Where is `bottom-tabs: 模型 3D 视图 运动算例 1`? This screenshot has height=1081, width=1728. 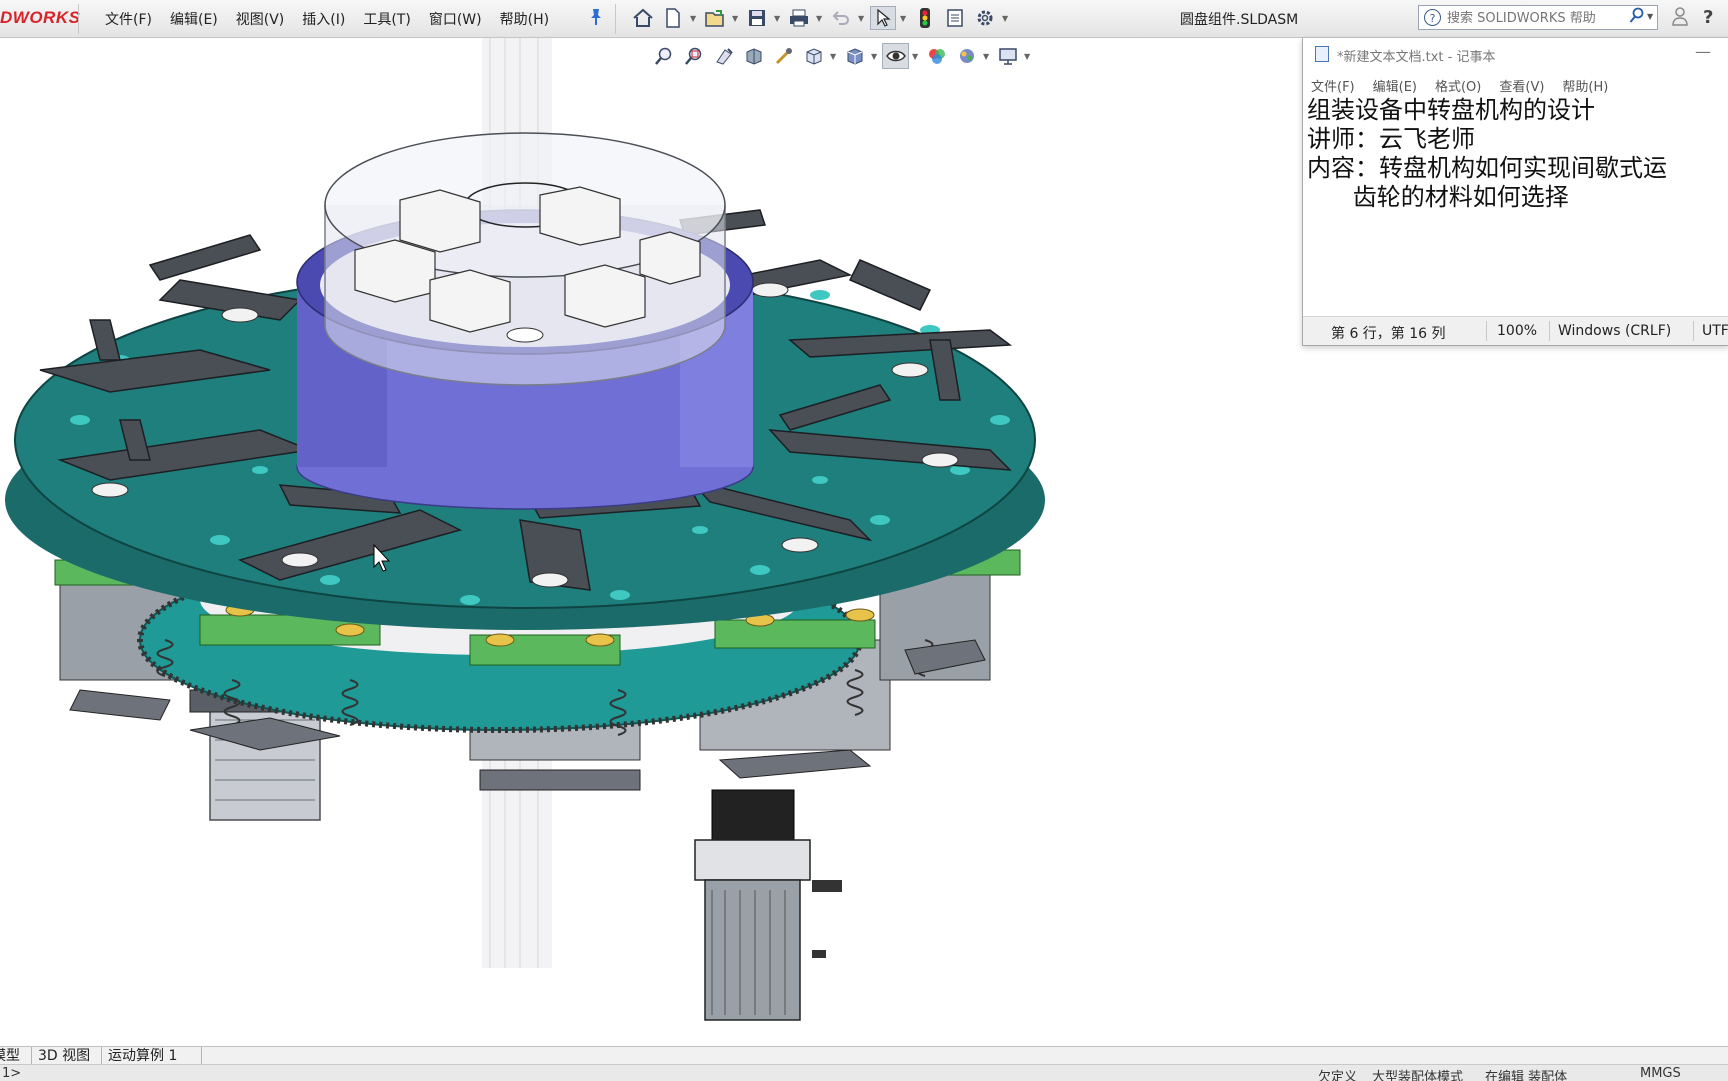 bottom-tabs: 模型 3D 视图 运动算例 1 is located at coordinates (864, 1055).